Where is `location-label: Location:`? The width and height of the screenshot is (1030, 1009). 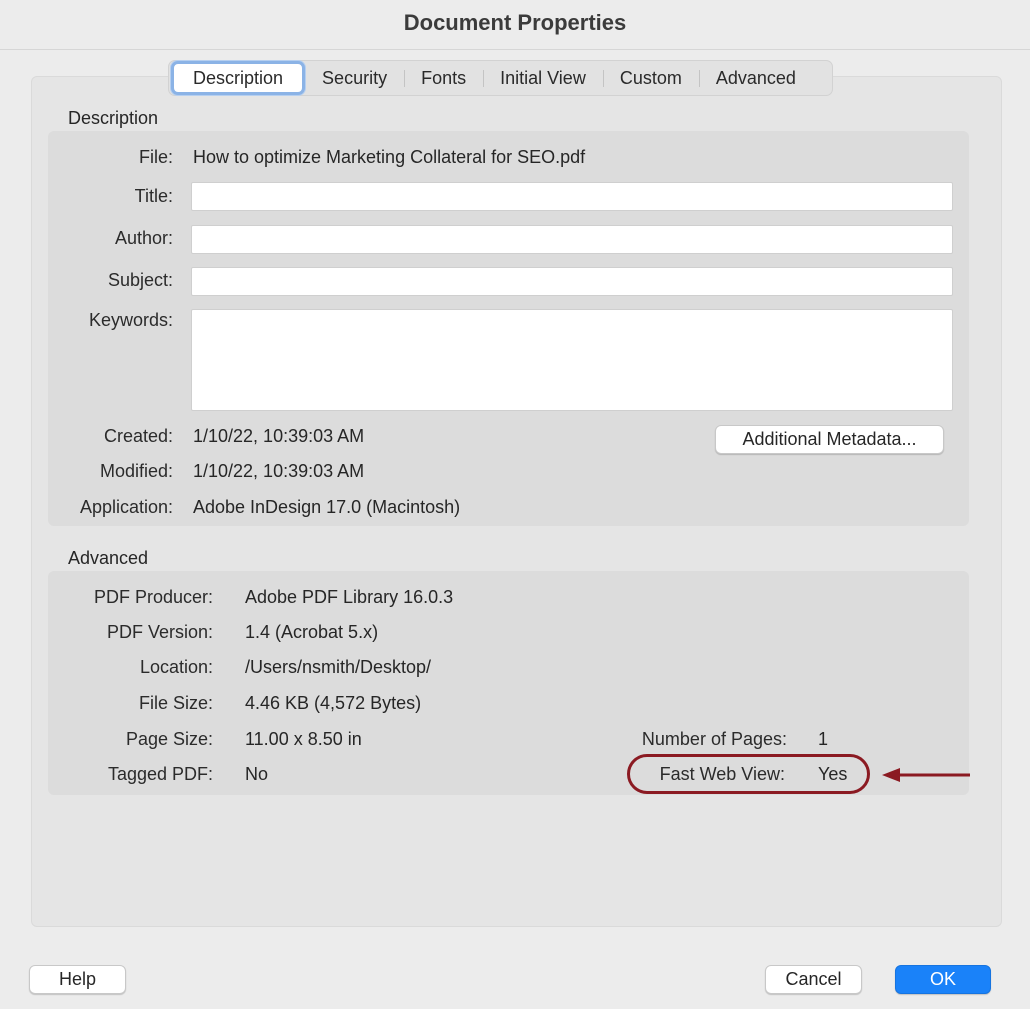
location-label: Location: is located at coordinates (176, 667).